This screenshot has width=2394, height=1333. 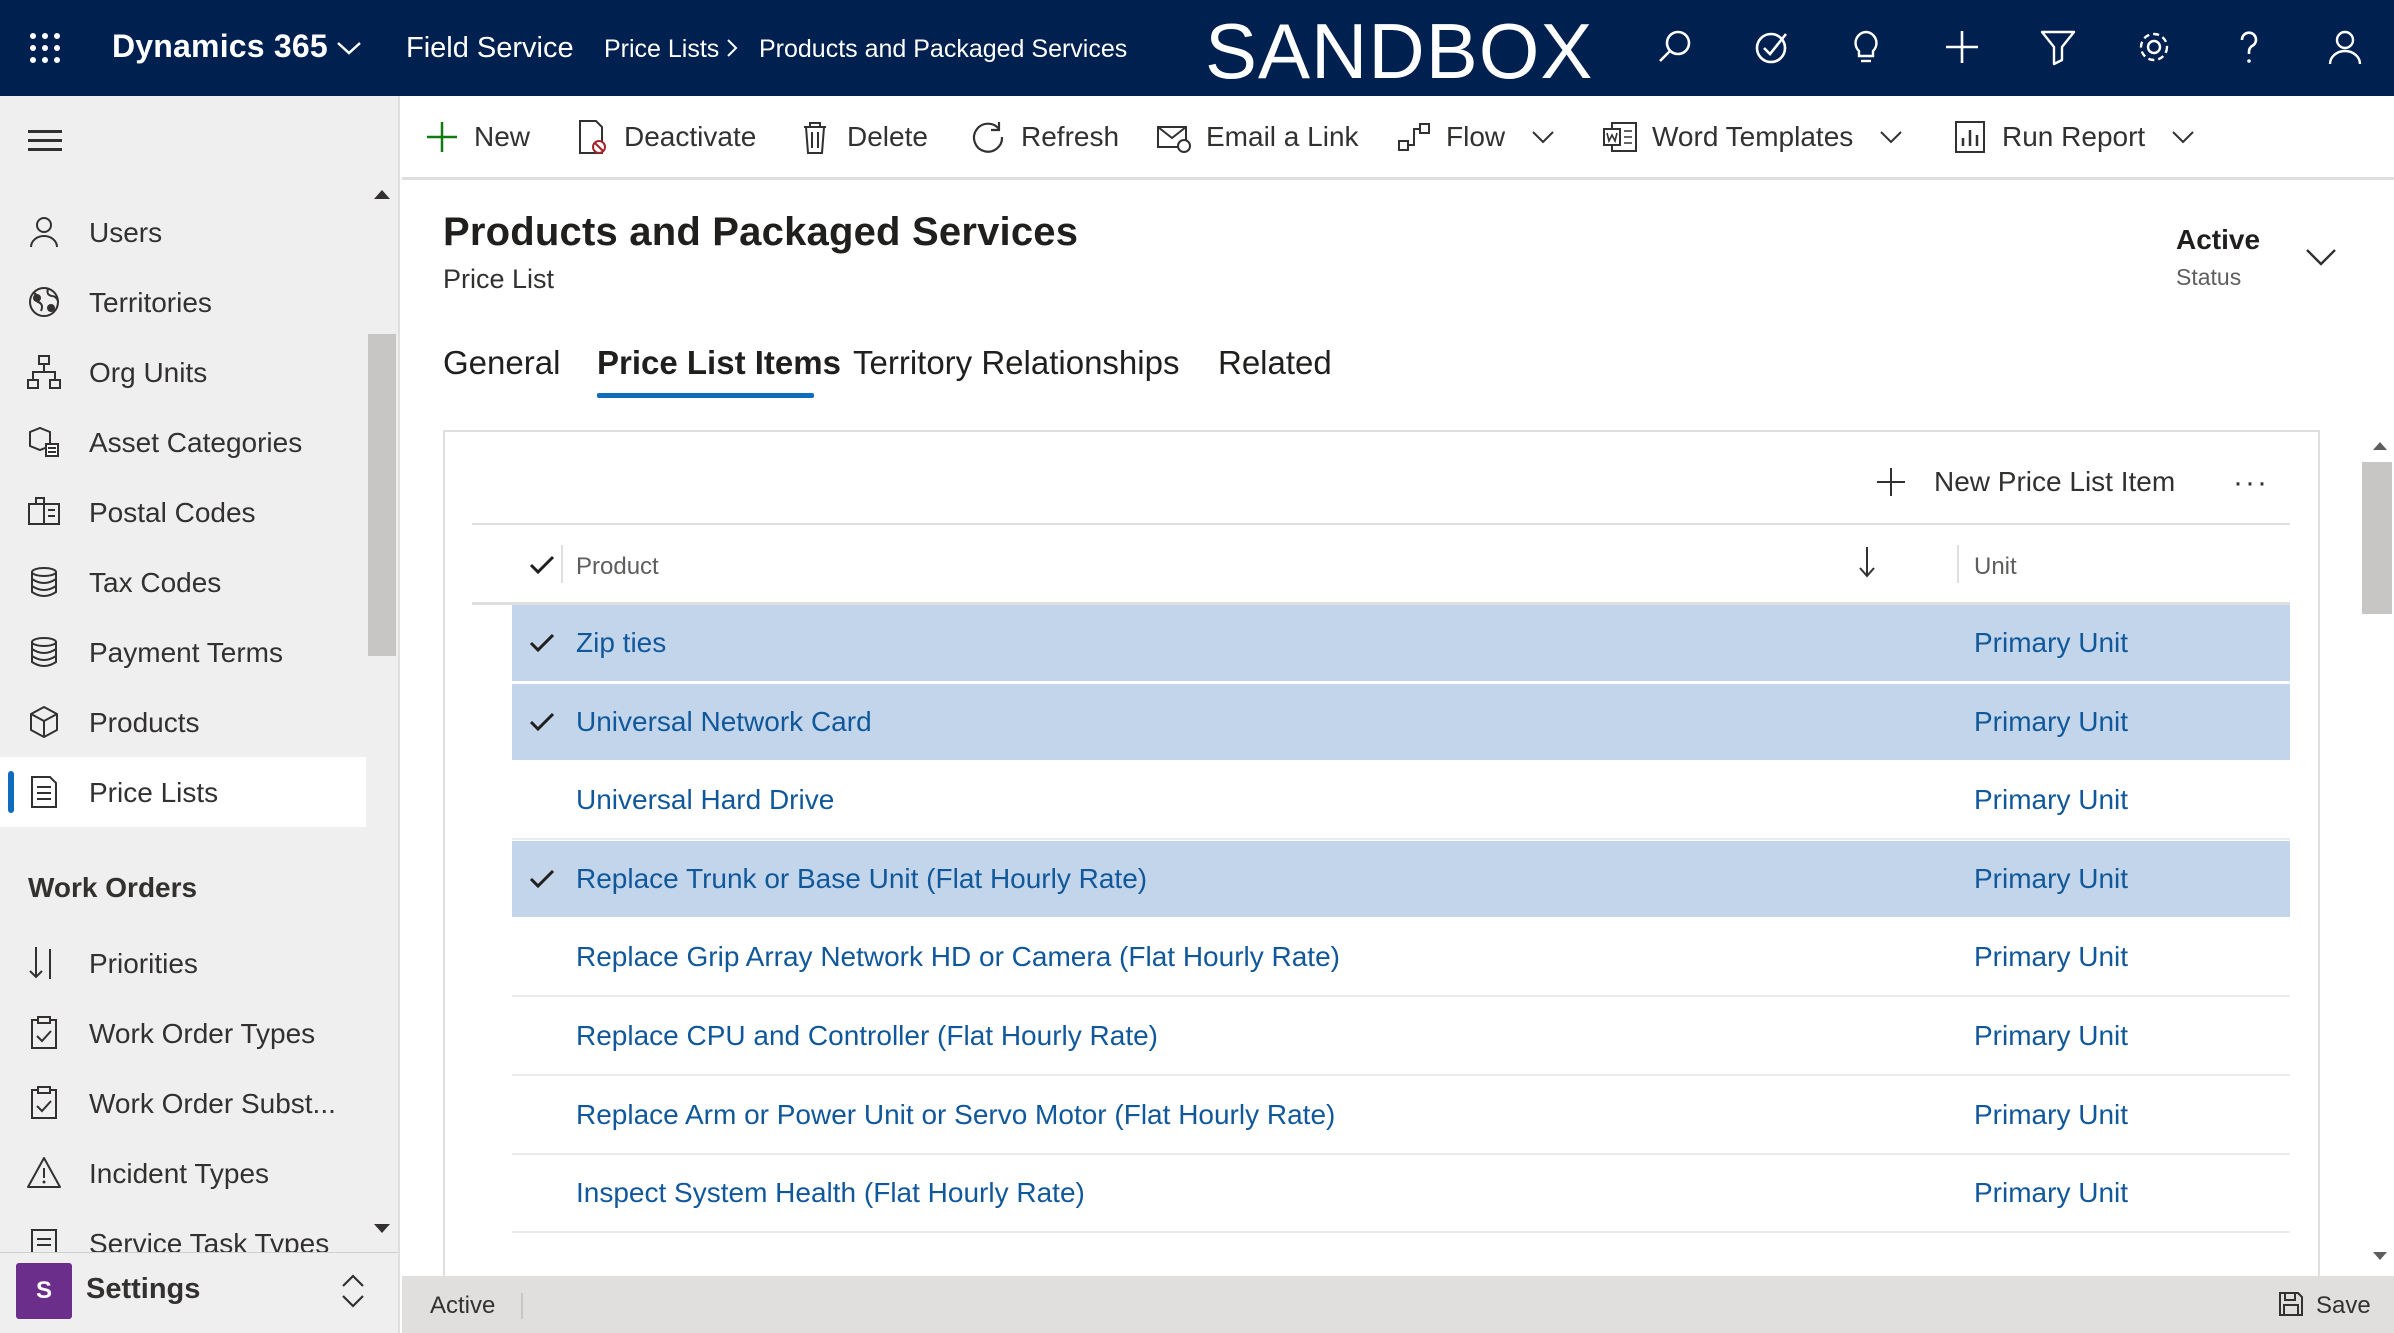 I want to click on tasks-icon, so click(x=44, y=1240).